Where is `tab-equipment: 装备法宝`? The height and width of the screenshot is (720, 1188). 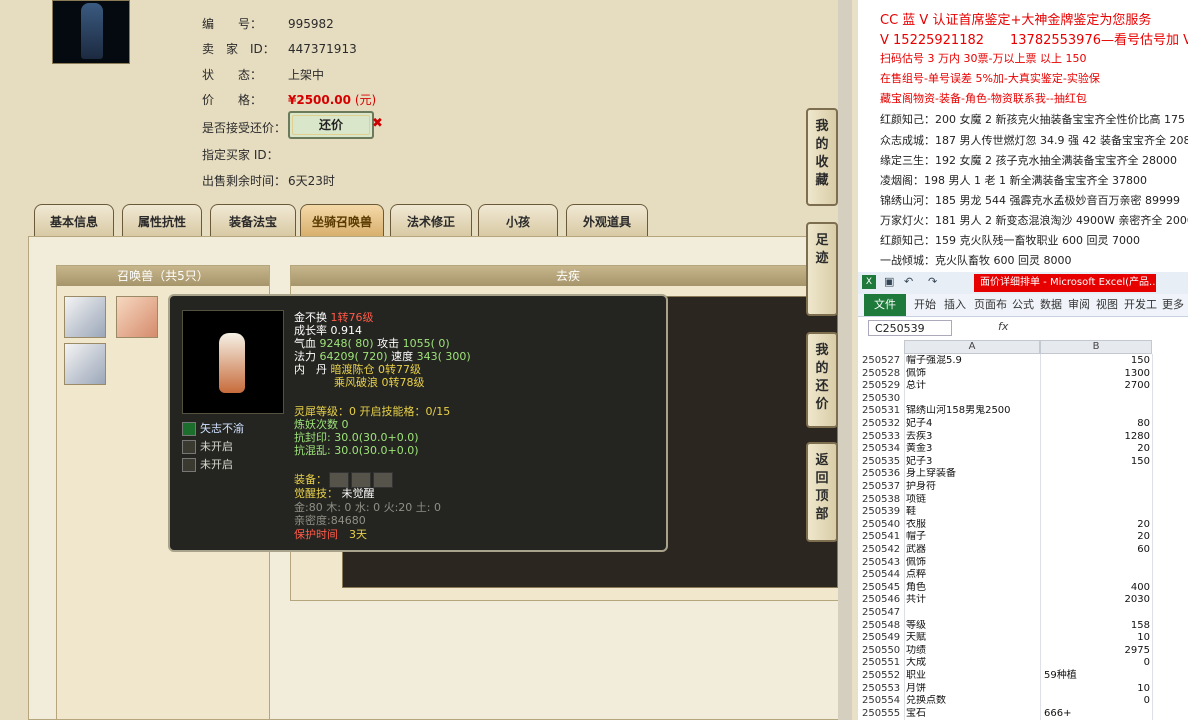 tab-equipment: 装备法宝 is located at coordinates (253, 220).